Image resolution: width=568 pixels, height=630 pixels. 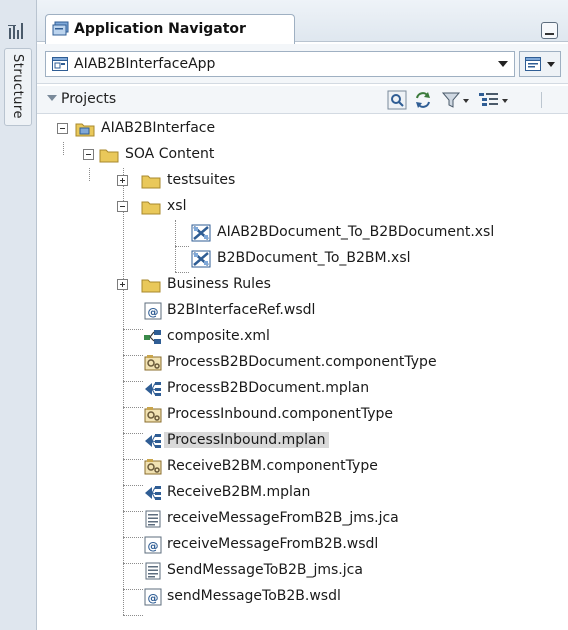 What do you see at coordinates (356, 232) in the screenshot?
I see `xsl-file-label: AIAB2BDocument_To_B2BDocument.xsl` at bounding box center [356, 232].